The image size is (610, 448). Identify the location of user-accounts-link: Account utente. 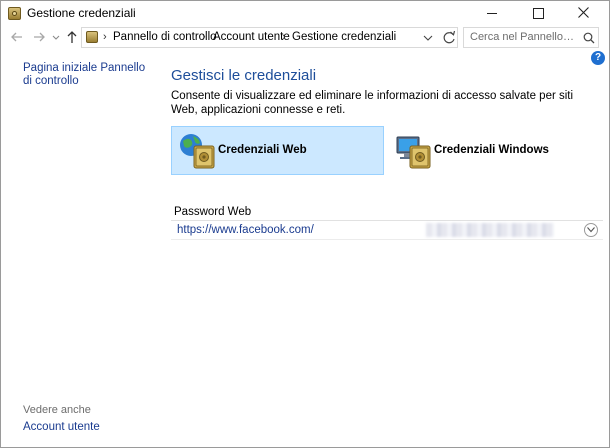
(61, 427).